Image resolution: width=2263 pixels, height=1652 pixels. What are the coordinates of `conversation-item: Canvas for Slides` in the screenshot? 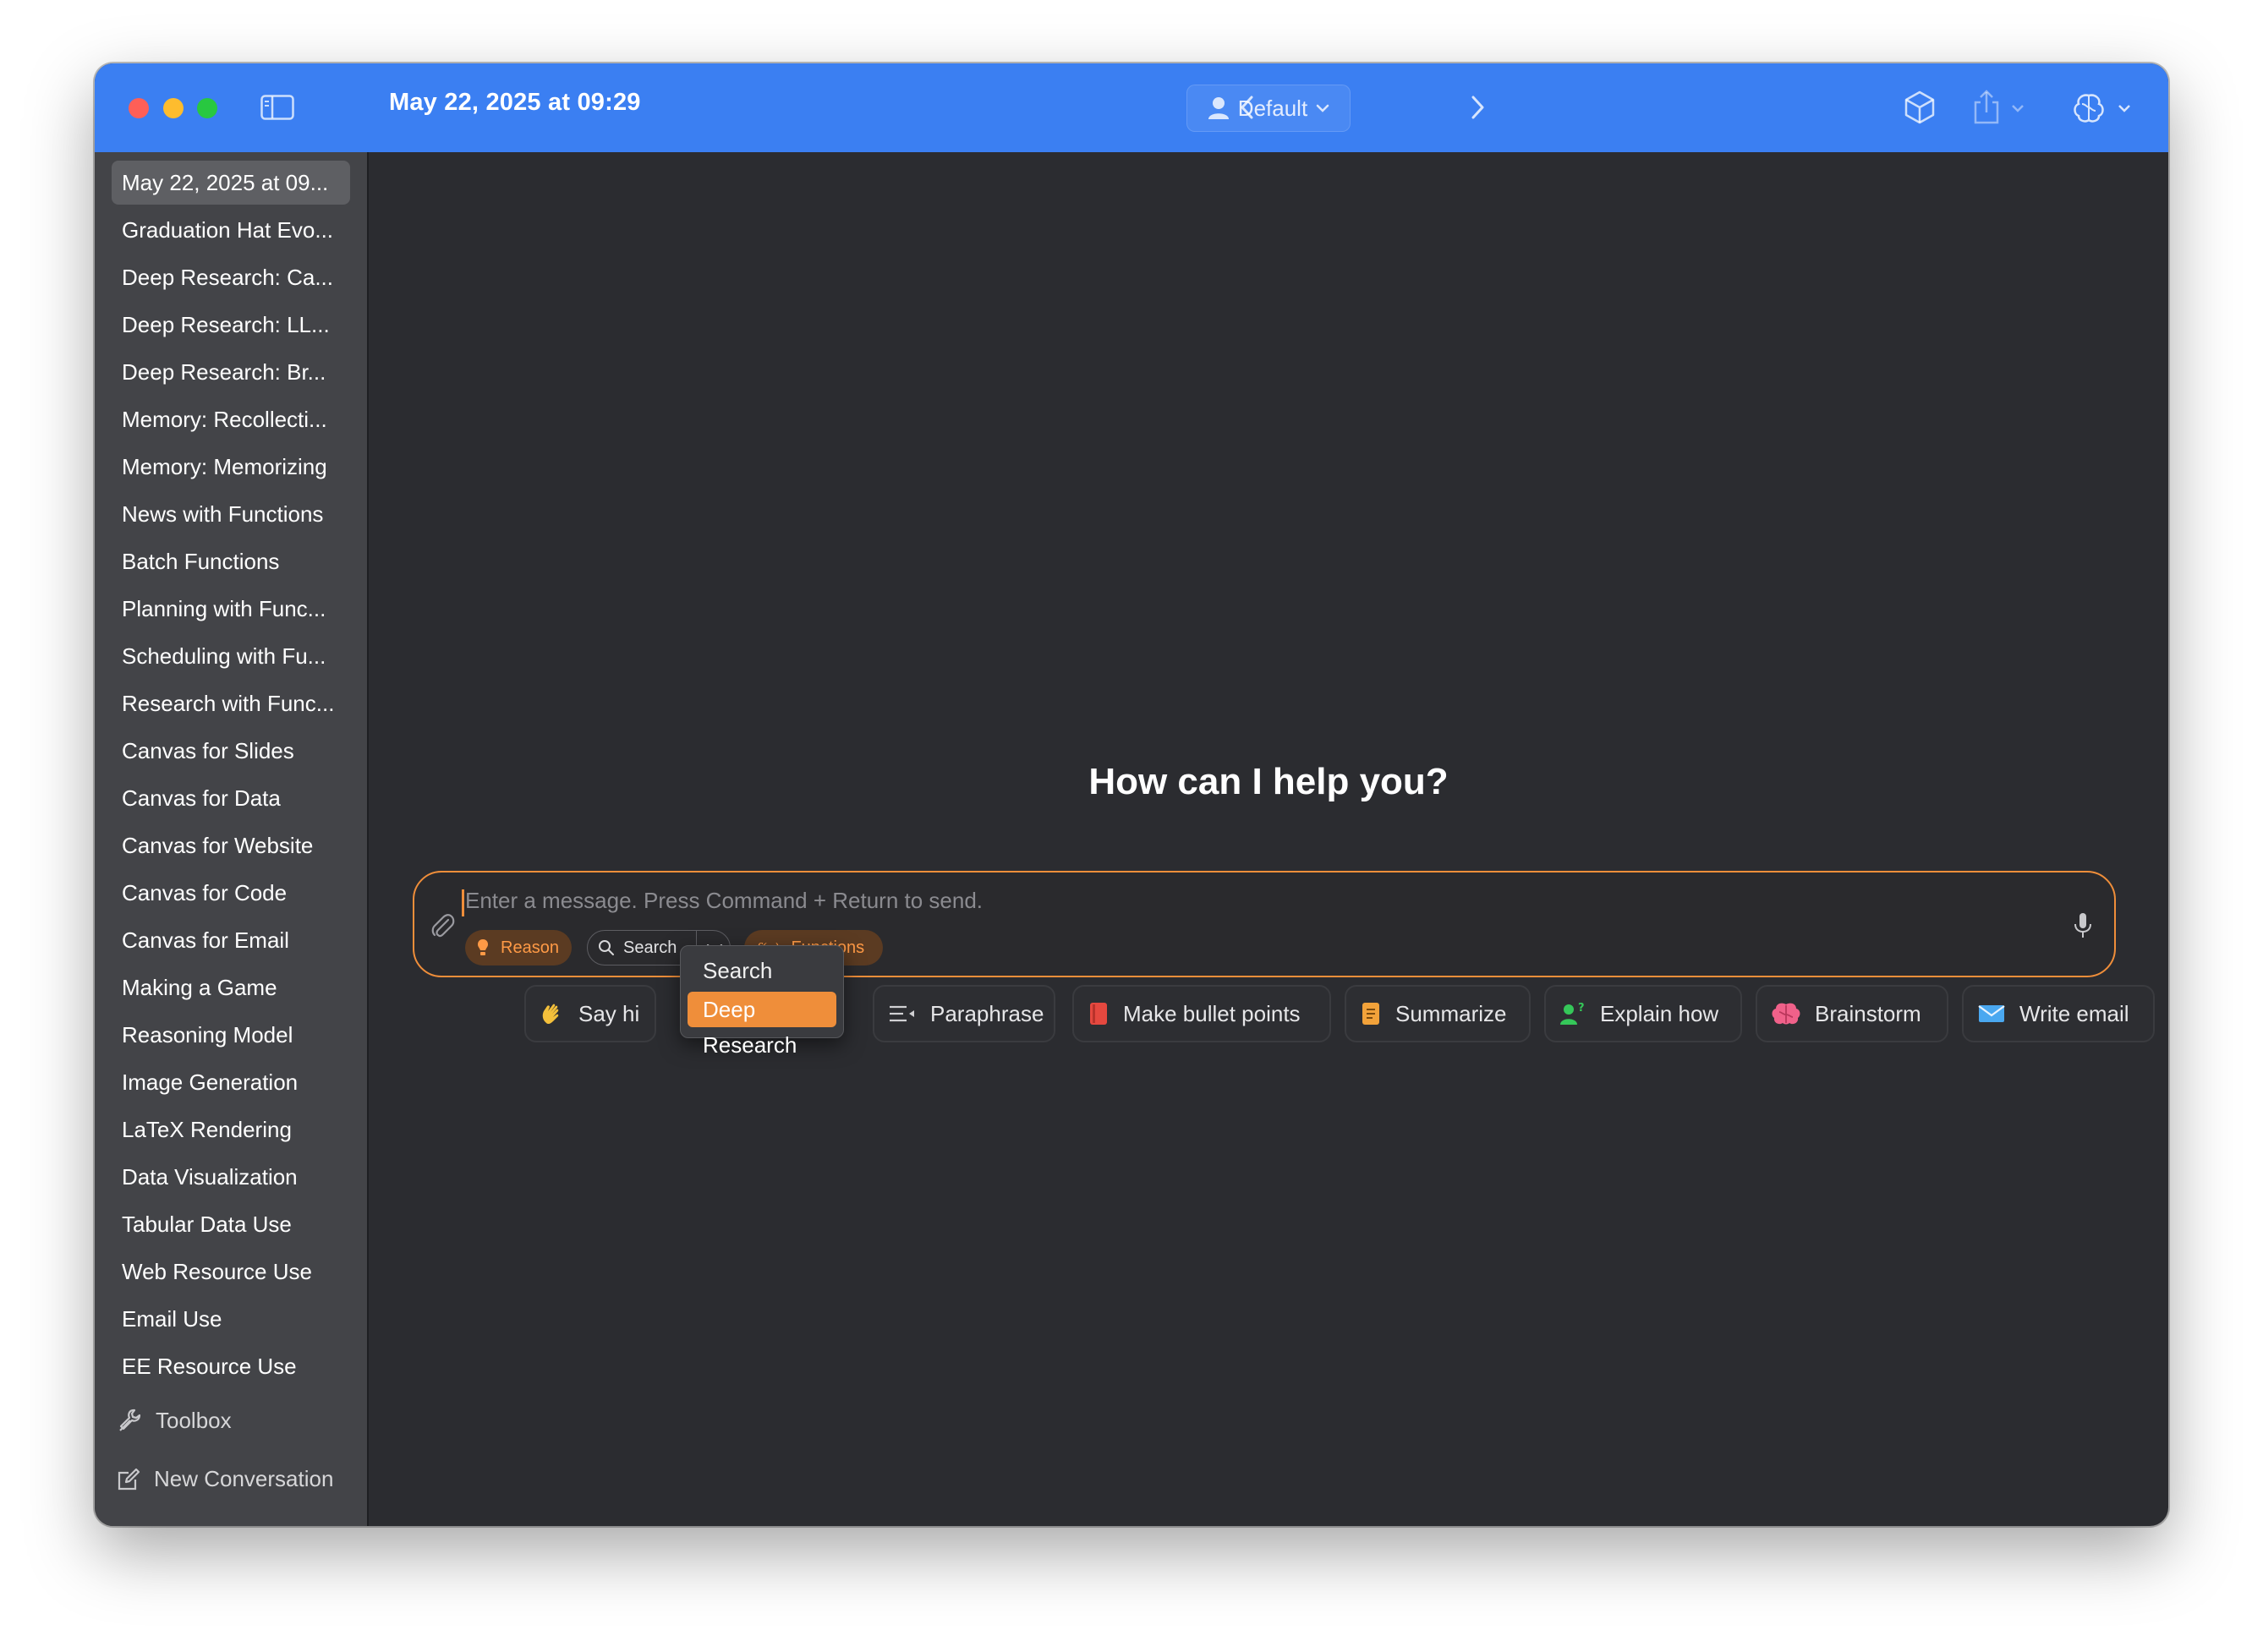 It's located at (231, 751).